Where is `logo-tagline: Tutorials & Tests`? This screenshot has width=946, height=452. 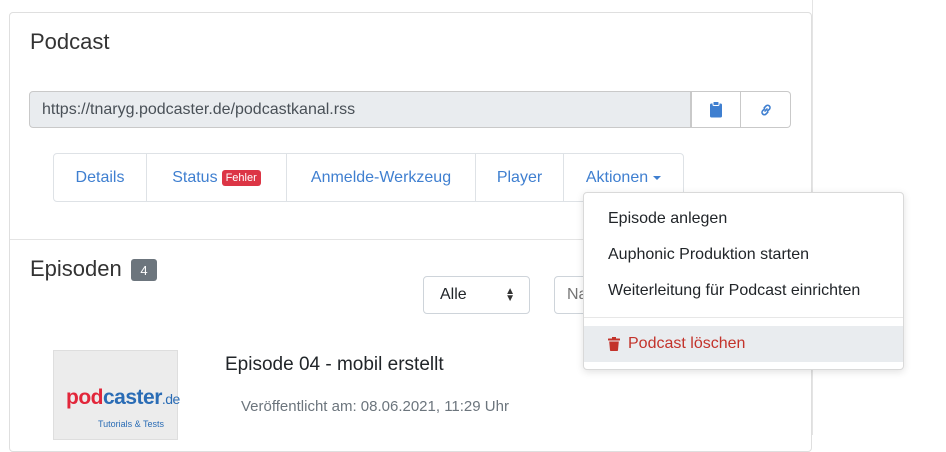 logo-tagline: Tutorials & Tests is located at coordinates (131, 424).